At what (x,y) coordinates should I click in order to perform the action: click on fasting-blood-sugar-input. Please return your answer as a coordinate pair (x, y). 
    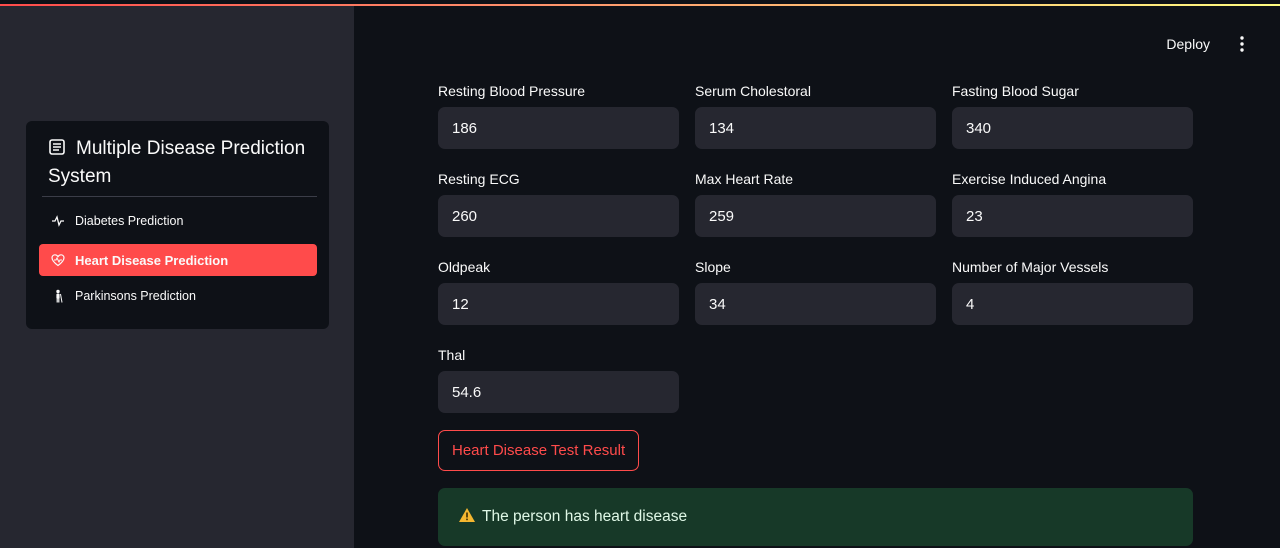
    Looking at the image, I should click on (1072, 128).